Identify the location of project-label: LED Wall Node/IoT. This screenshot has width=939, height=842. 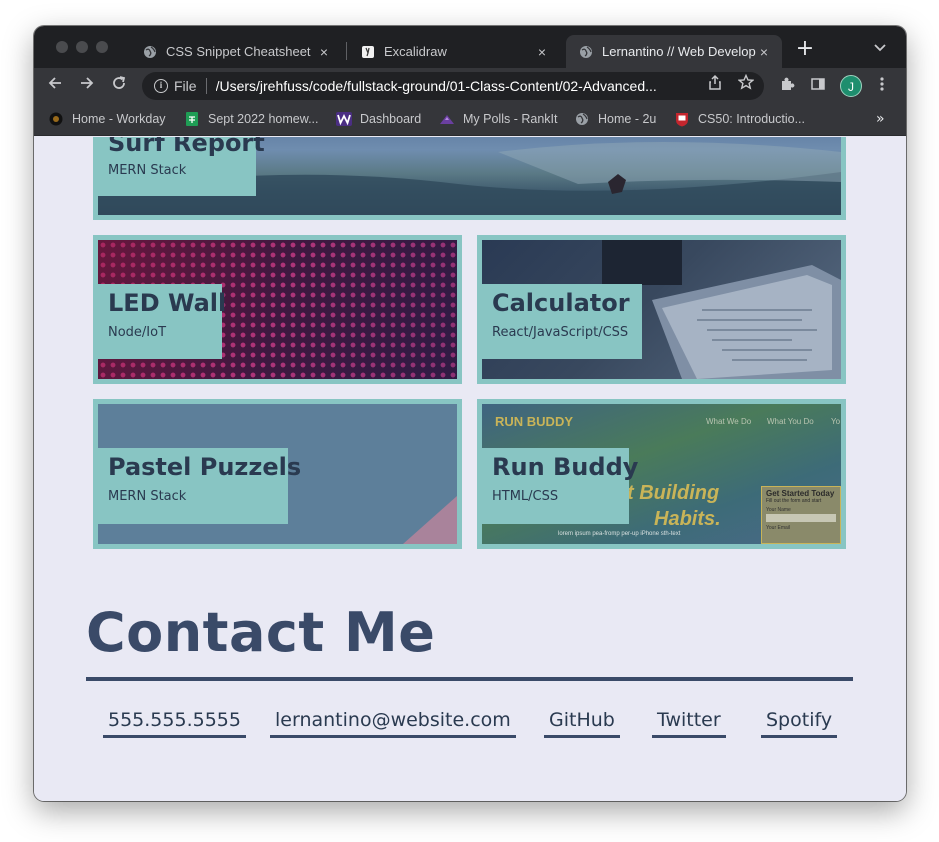
(162, 321).